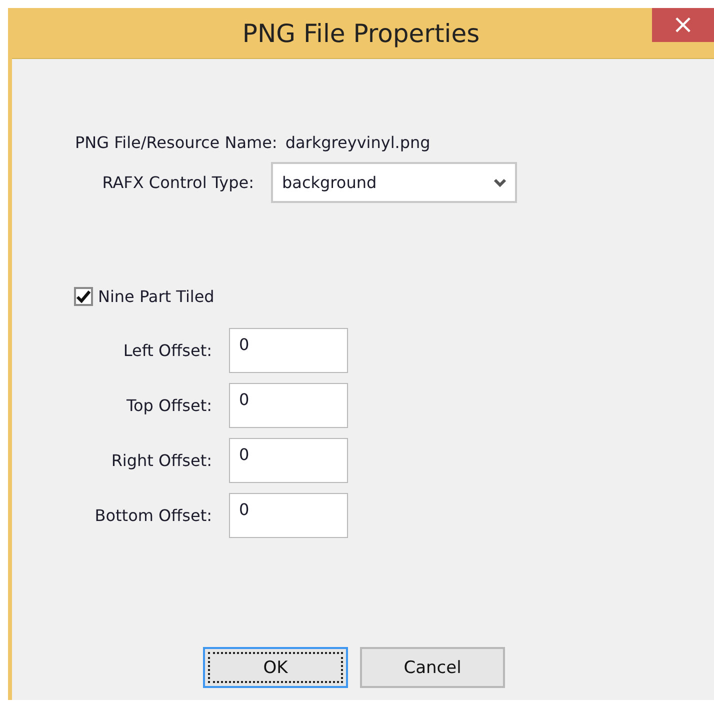 The image size is (714, 708). I want to click on window-title: PNG File Properties, so click(361, 33).